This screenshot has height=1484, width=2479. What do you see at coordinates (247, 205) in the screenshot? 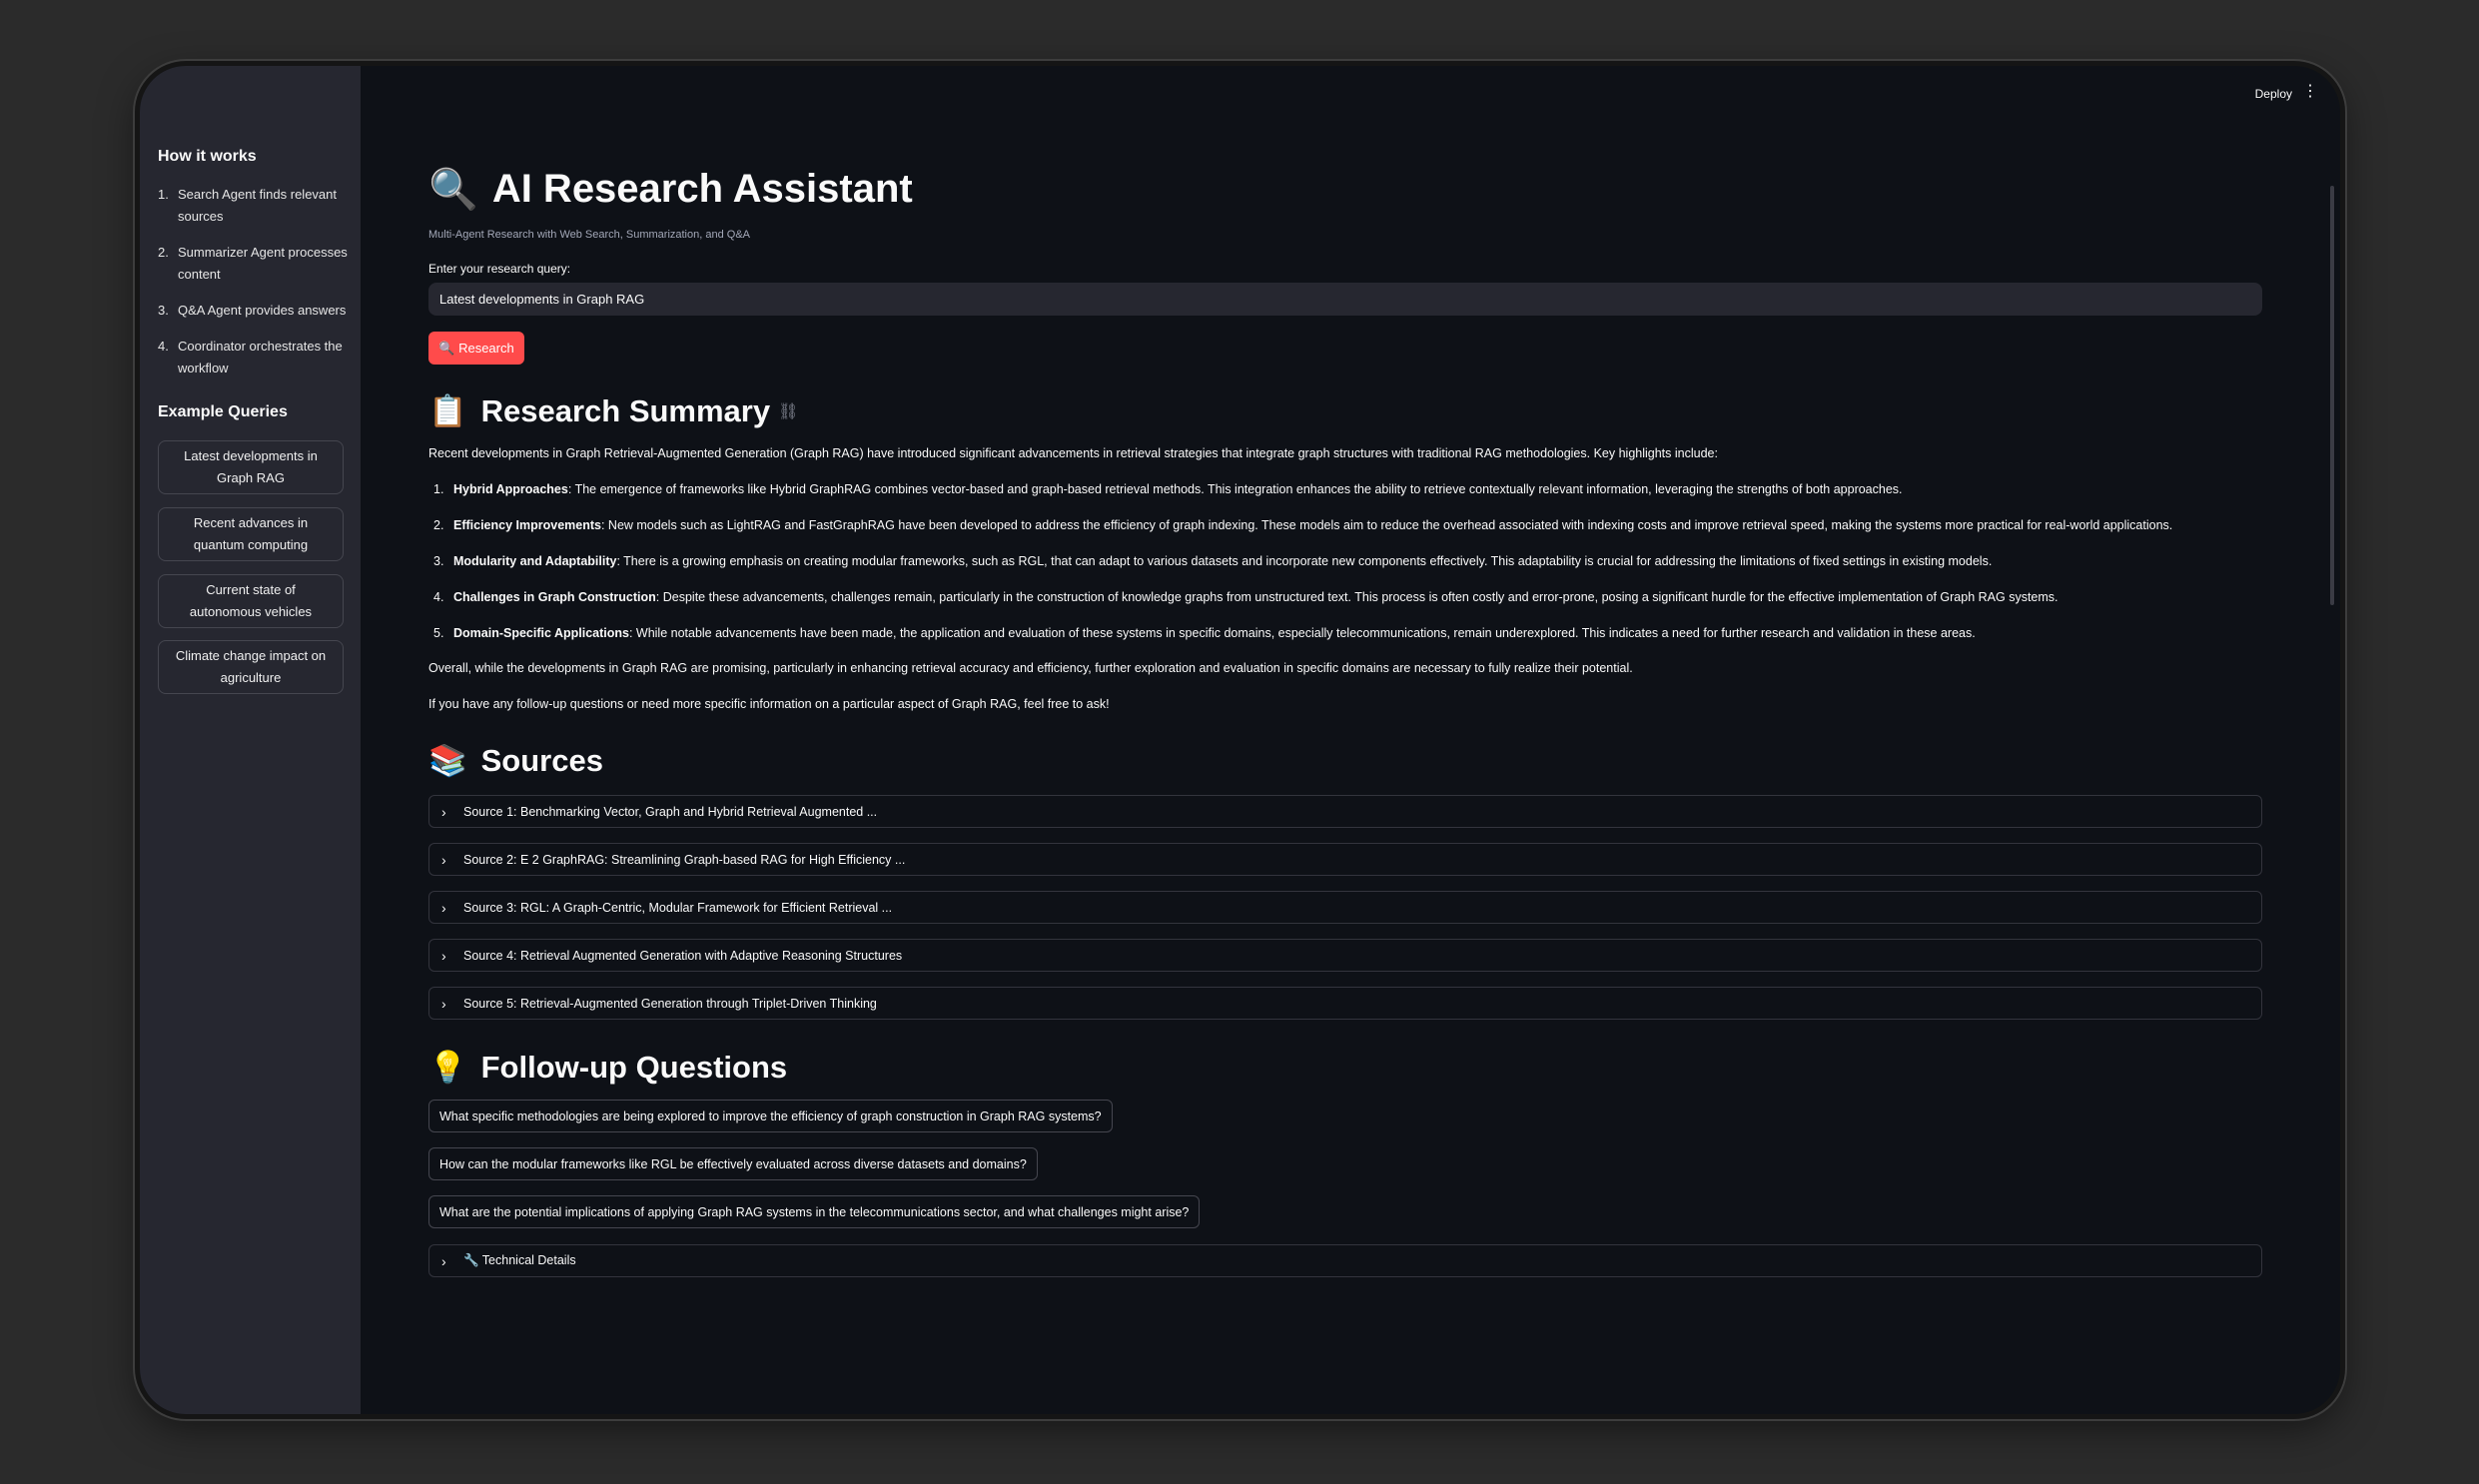
I see `step-item: 1. Search Agent finds relevant sources` at bounding box center [247, 205].